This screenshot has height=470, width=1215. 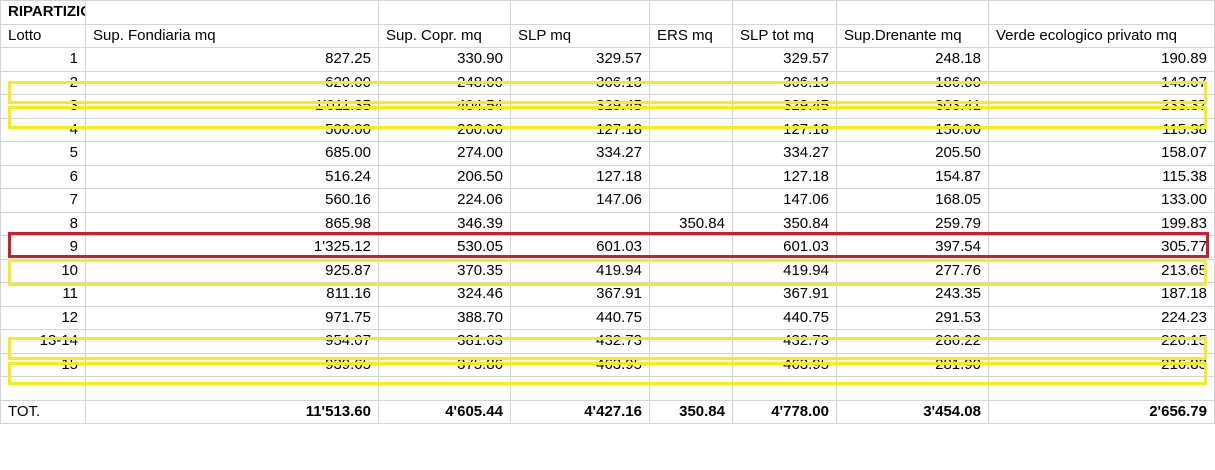 What do you see at coordinates (232, 294) in the screenshot?
I see `cell-sup-fondiaria: 811.16` at bounding box center [232, 294].